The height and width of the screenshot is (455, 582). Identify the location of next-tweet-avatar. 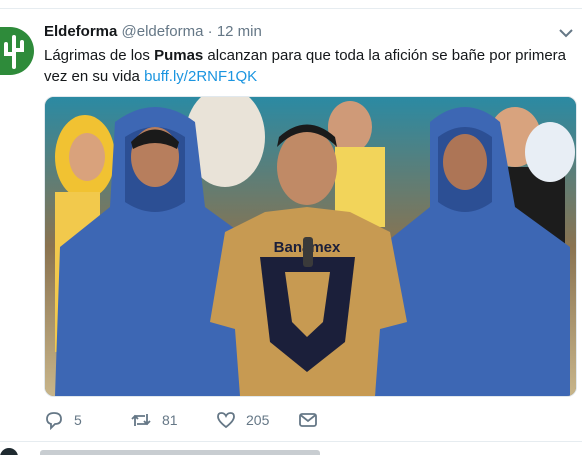
(9, 451).